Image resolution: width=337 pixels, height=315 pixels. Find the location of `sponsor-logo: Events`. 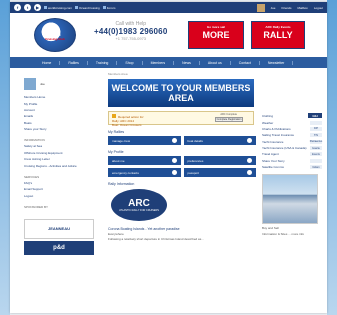

sponsor-logo: Events is located at coordinates (316, 154).